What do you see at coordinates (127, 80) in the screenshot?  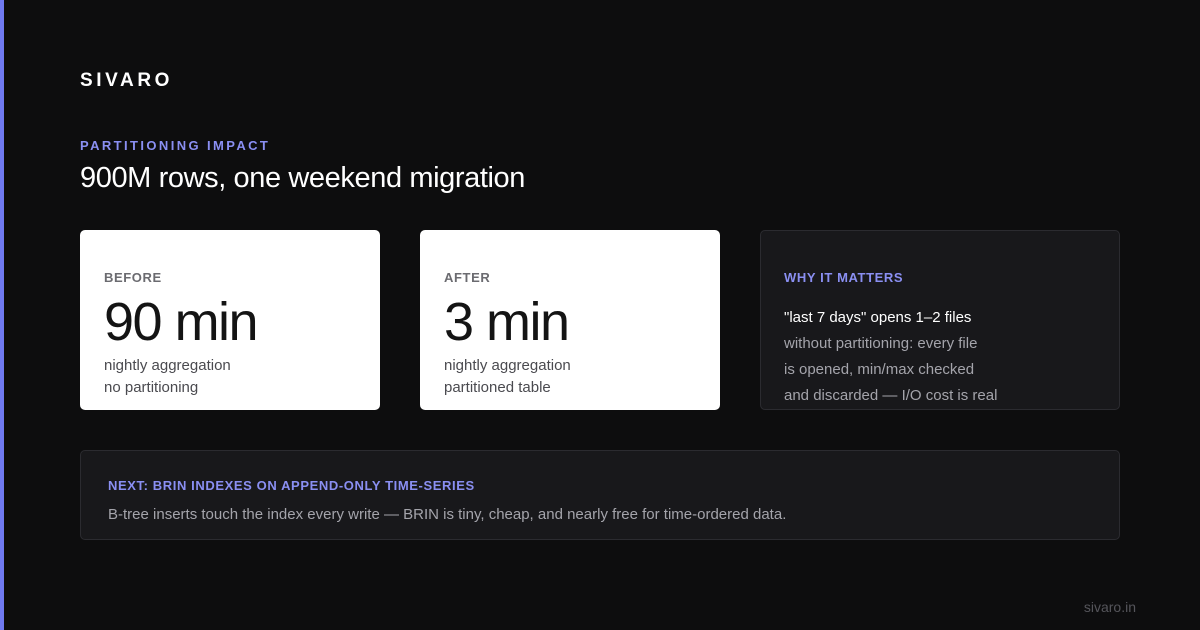 I see `brand-logo: SIVARO` at bounding box center [127, 80].